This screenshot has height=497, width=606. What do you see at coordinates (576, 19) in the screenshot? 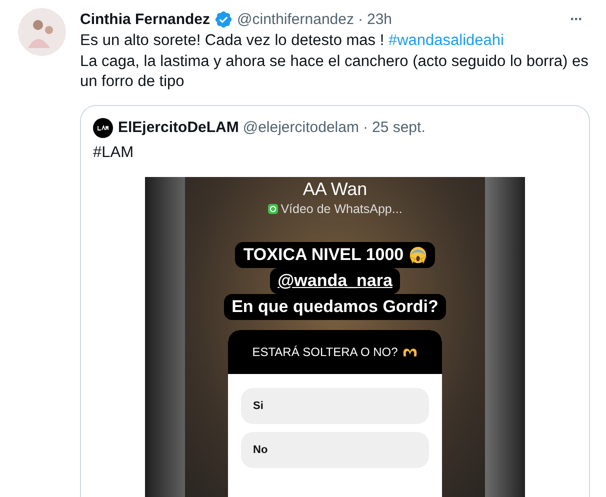
I see `more-button: ···` at bounding box center [576, 19].